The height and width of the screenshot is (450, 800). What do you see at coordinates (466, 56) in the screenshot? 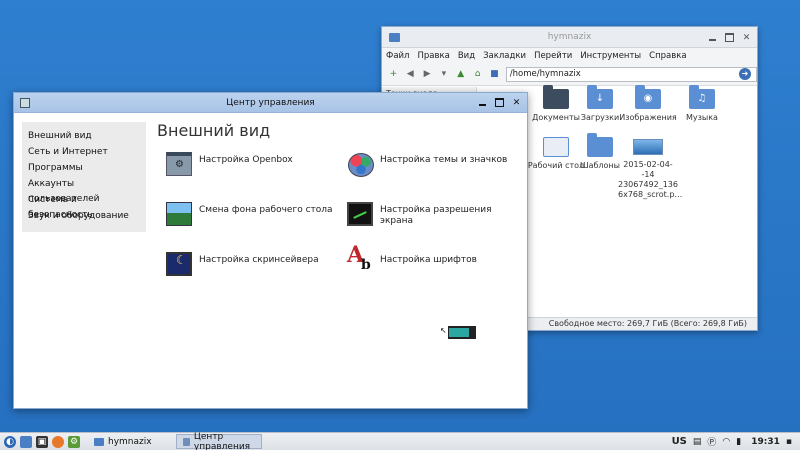
I see `menu-view: Вид` at bounding box center [466, 56].